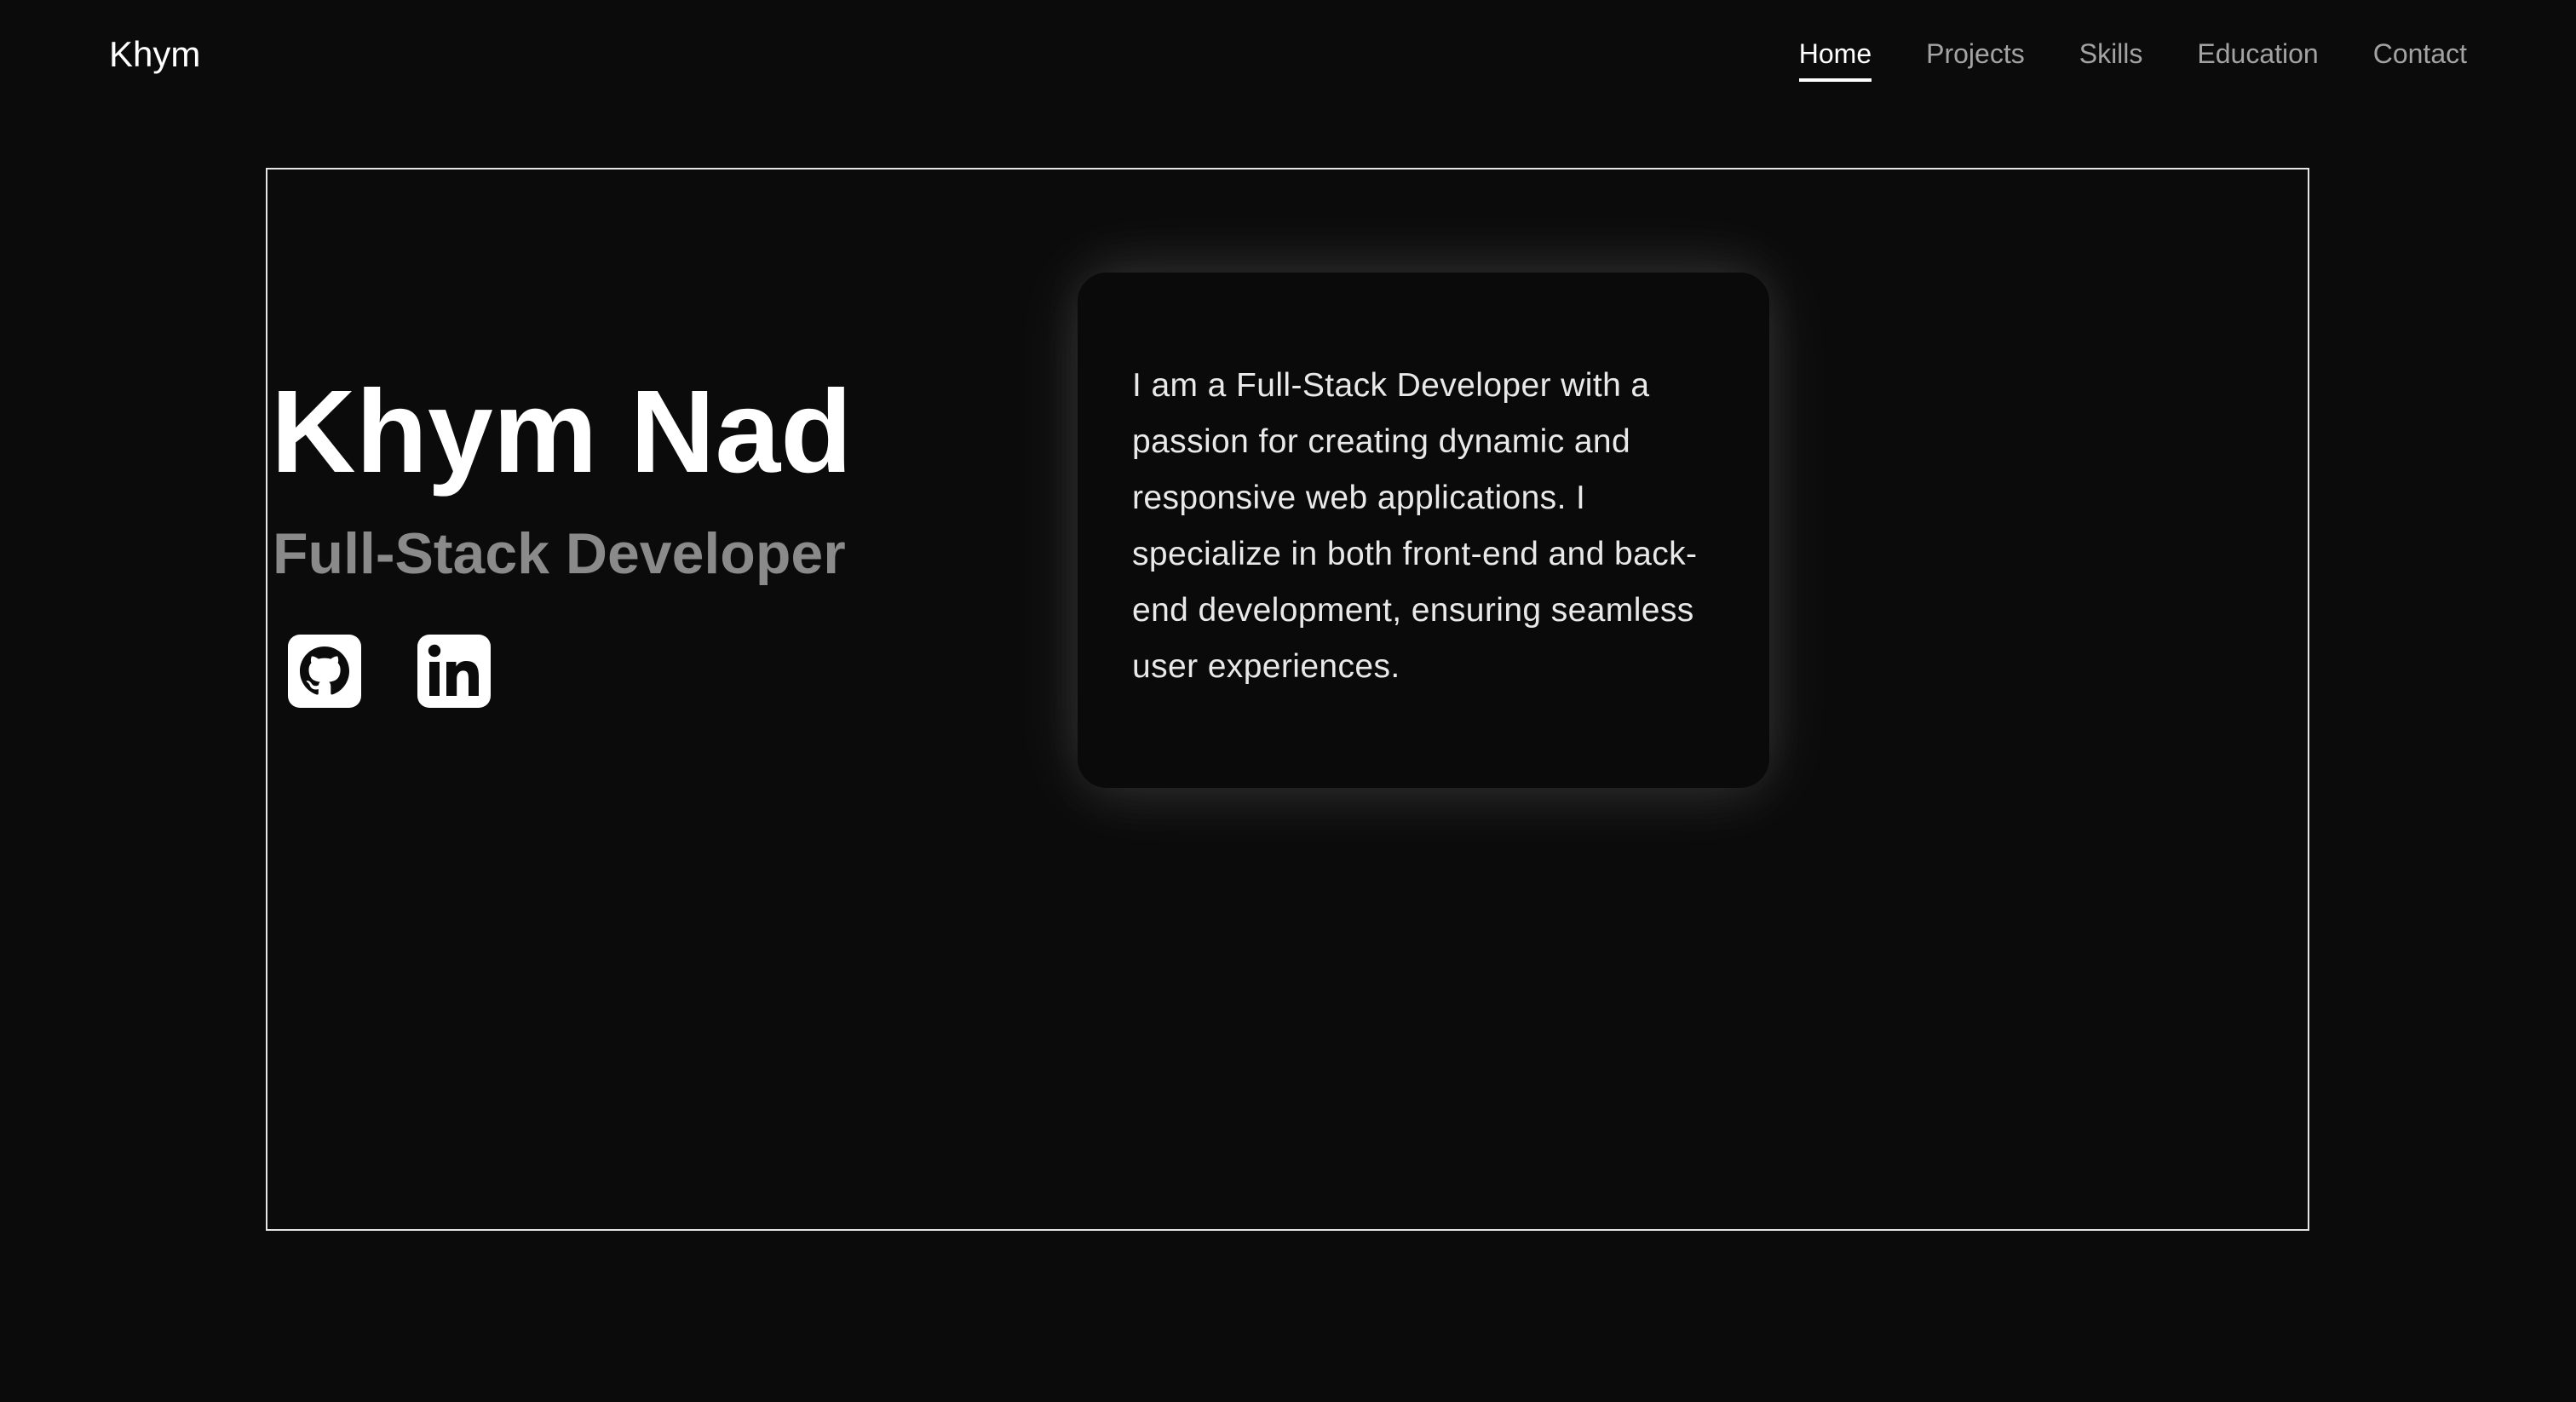 The width and height of the screenshot is (2576, 1402). I want to click on github-link, so click(325, 671).